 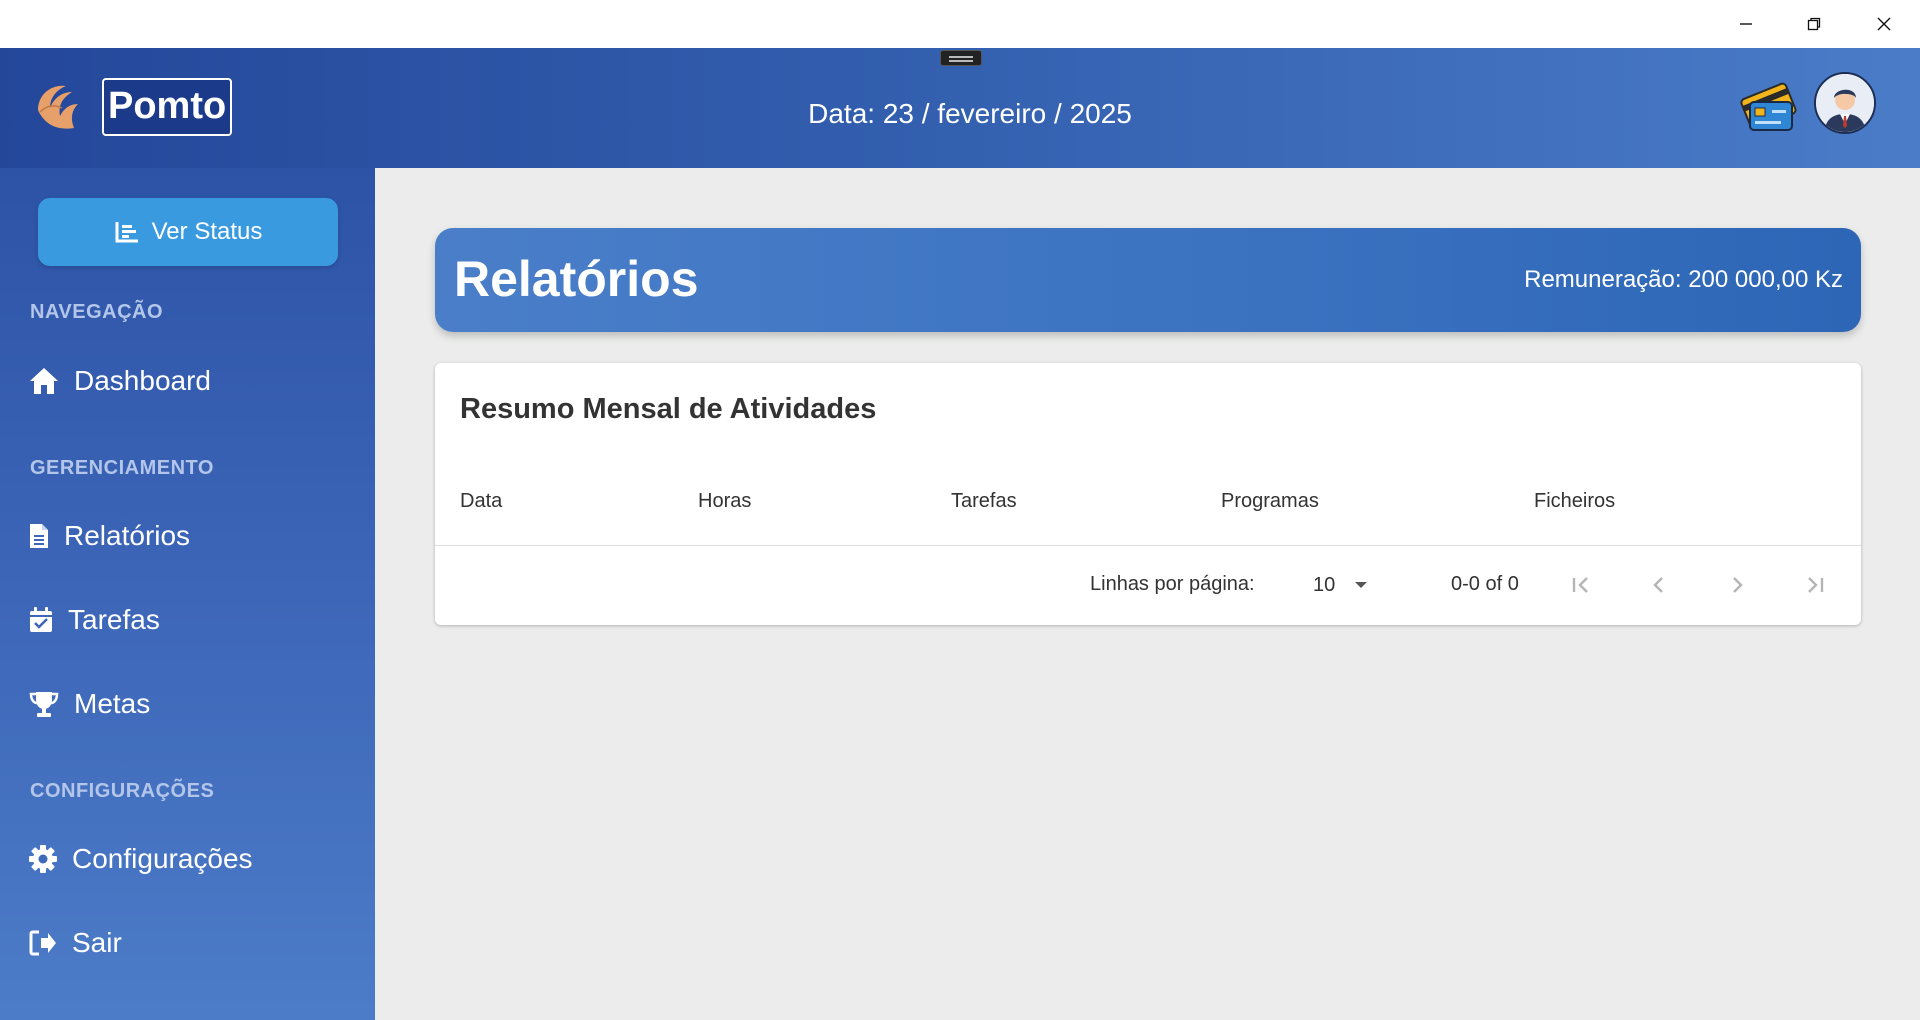 What do you see at coordinates (167, 107) in the screenshot?
I see `brand-name: Pomto` at bounding box center [167, 107].